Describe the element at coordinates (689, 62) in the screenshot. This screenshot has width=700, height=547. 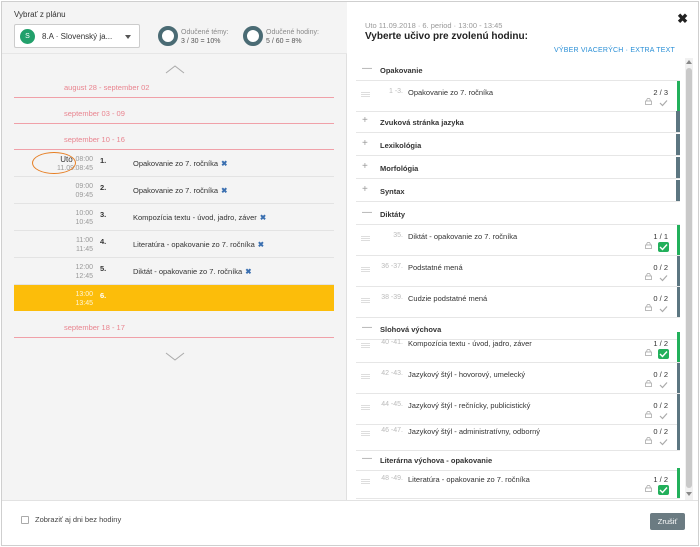
I see `scroll-up-arrow-icon` at that location.